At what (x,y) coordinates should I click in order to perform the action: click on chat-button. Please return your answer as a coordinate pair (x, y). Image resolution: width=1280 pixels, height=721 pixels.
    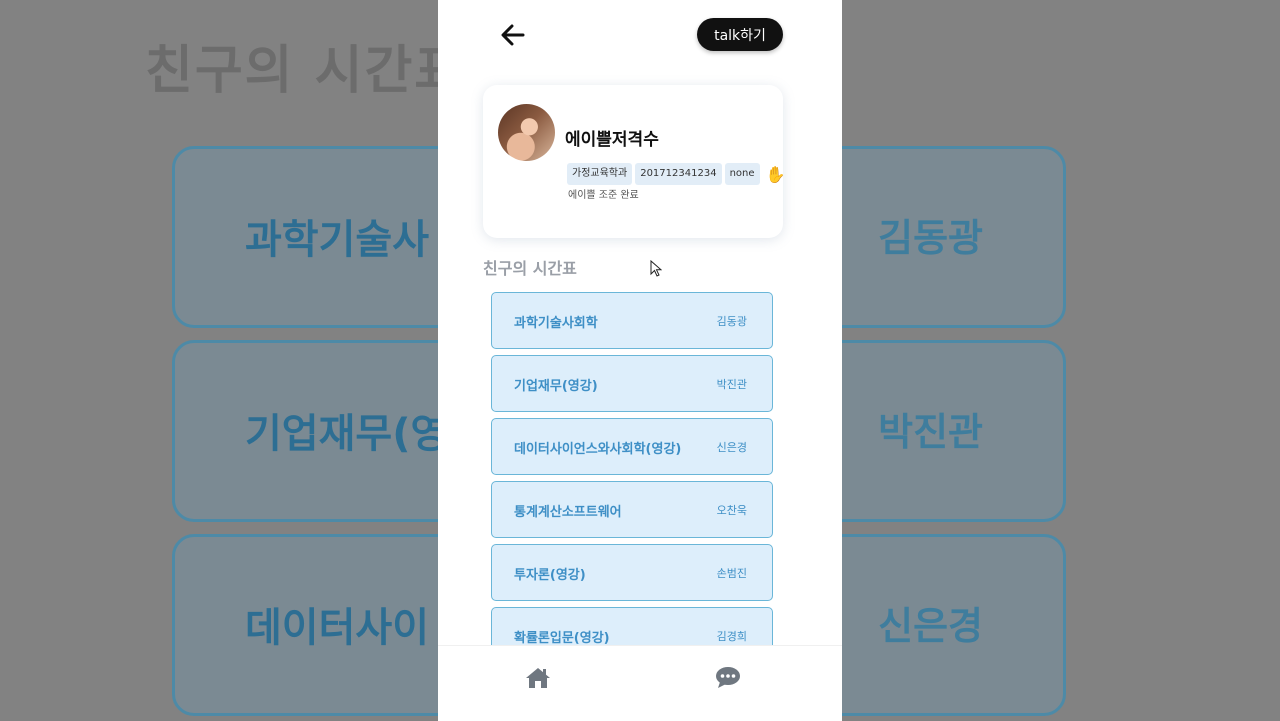
    Looking at the image, I should click on (728, 680).